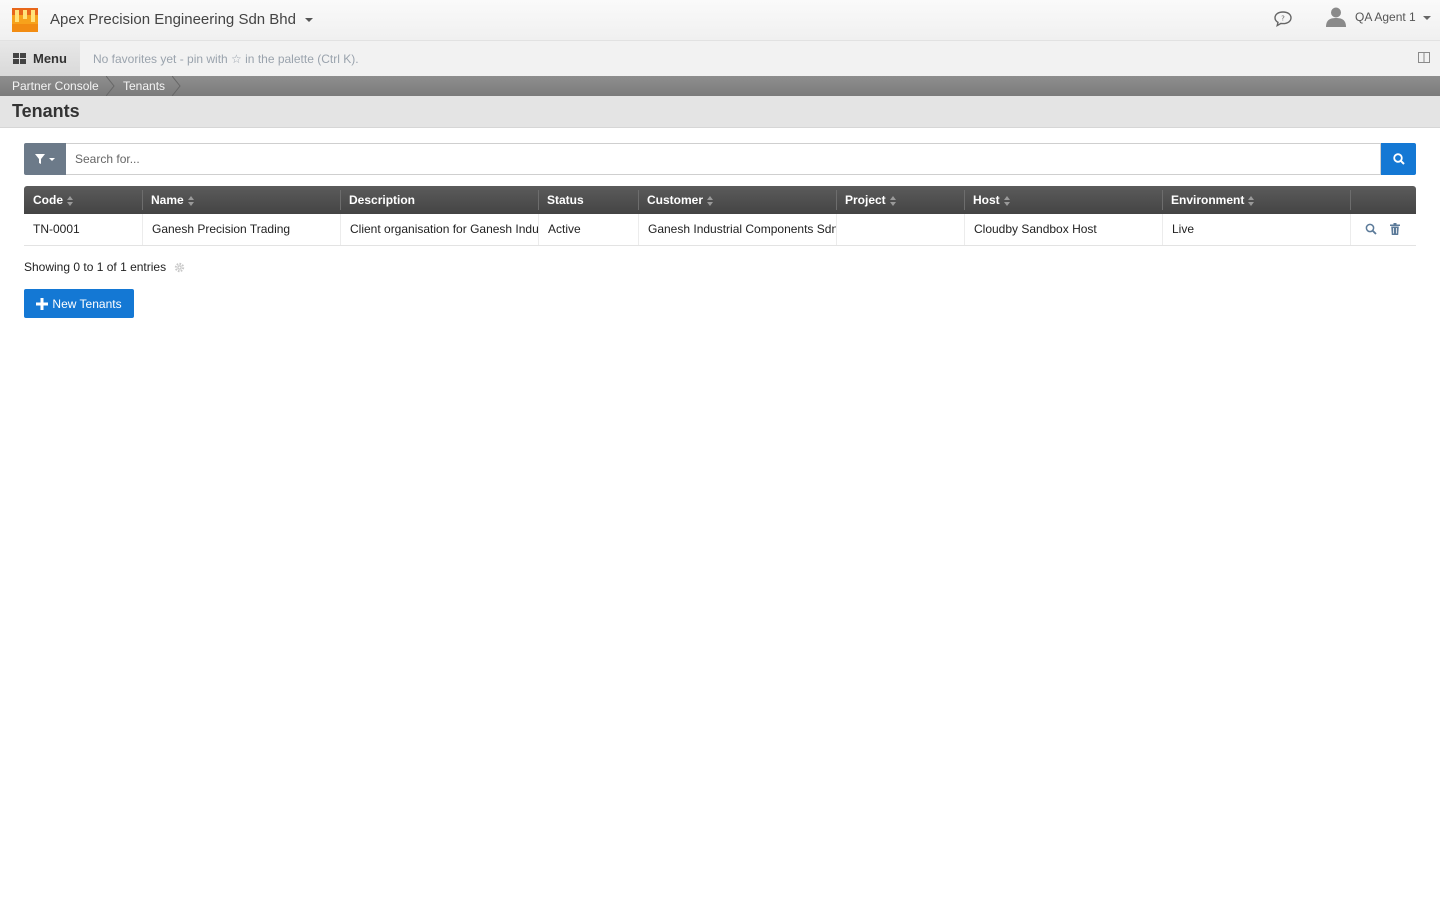 This screenshot has width=1440, height=900. What do you see at coordinates (1383, 229) in the screenshot?
I see `cell-actions` at bounding box center [1383, 229].